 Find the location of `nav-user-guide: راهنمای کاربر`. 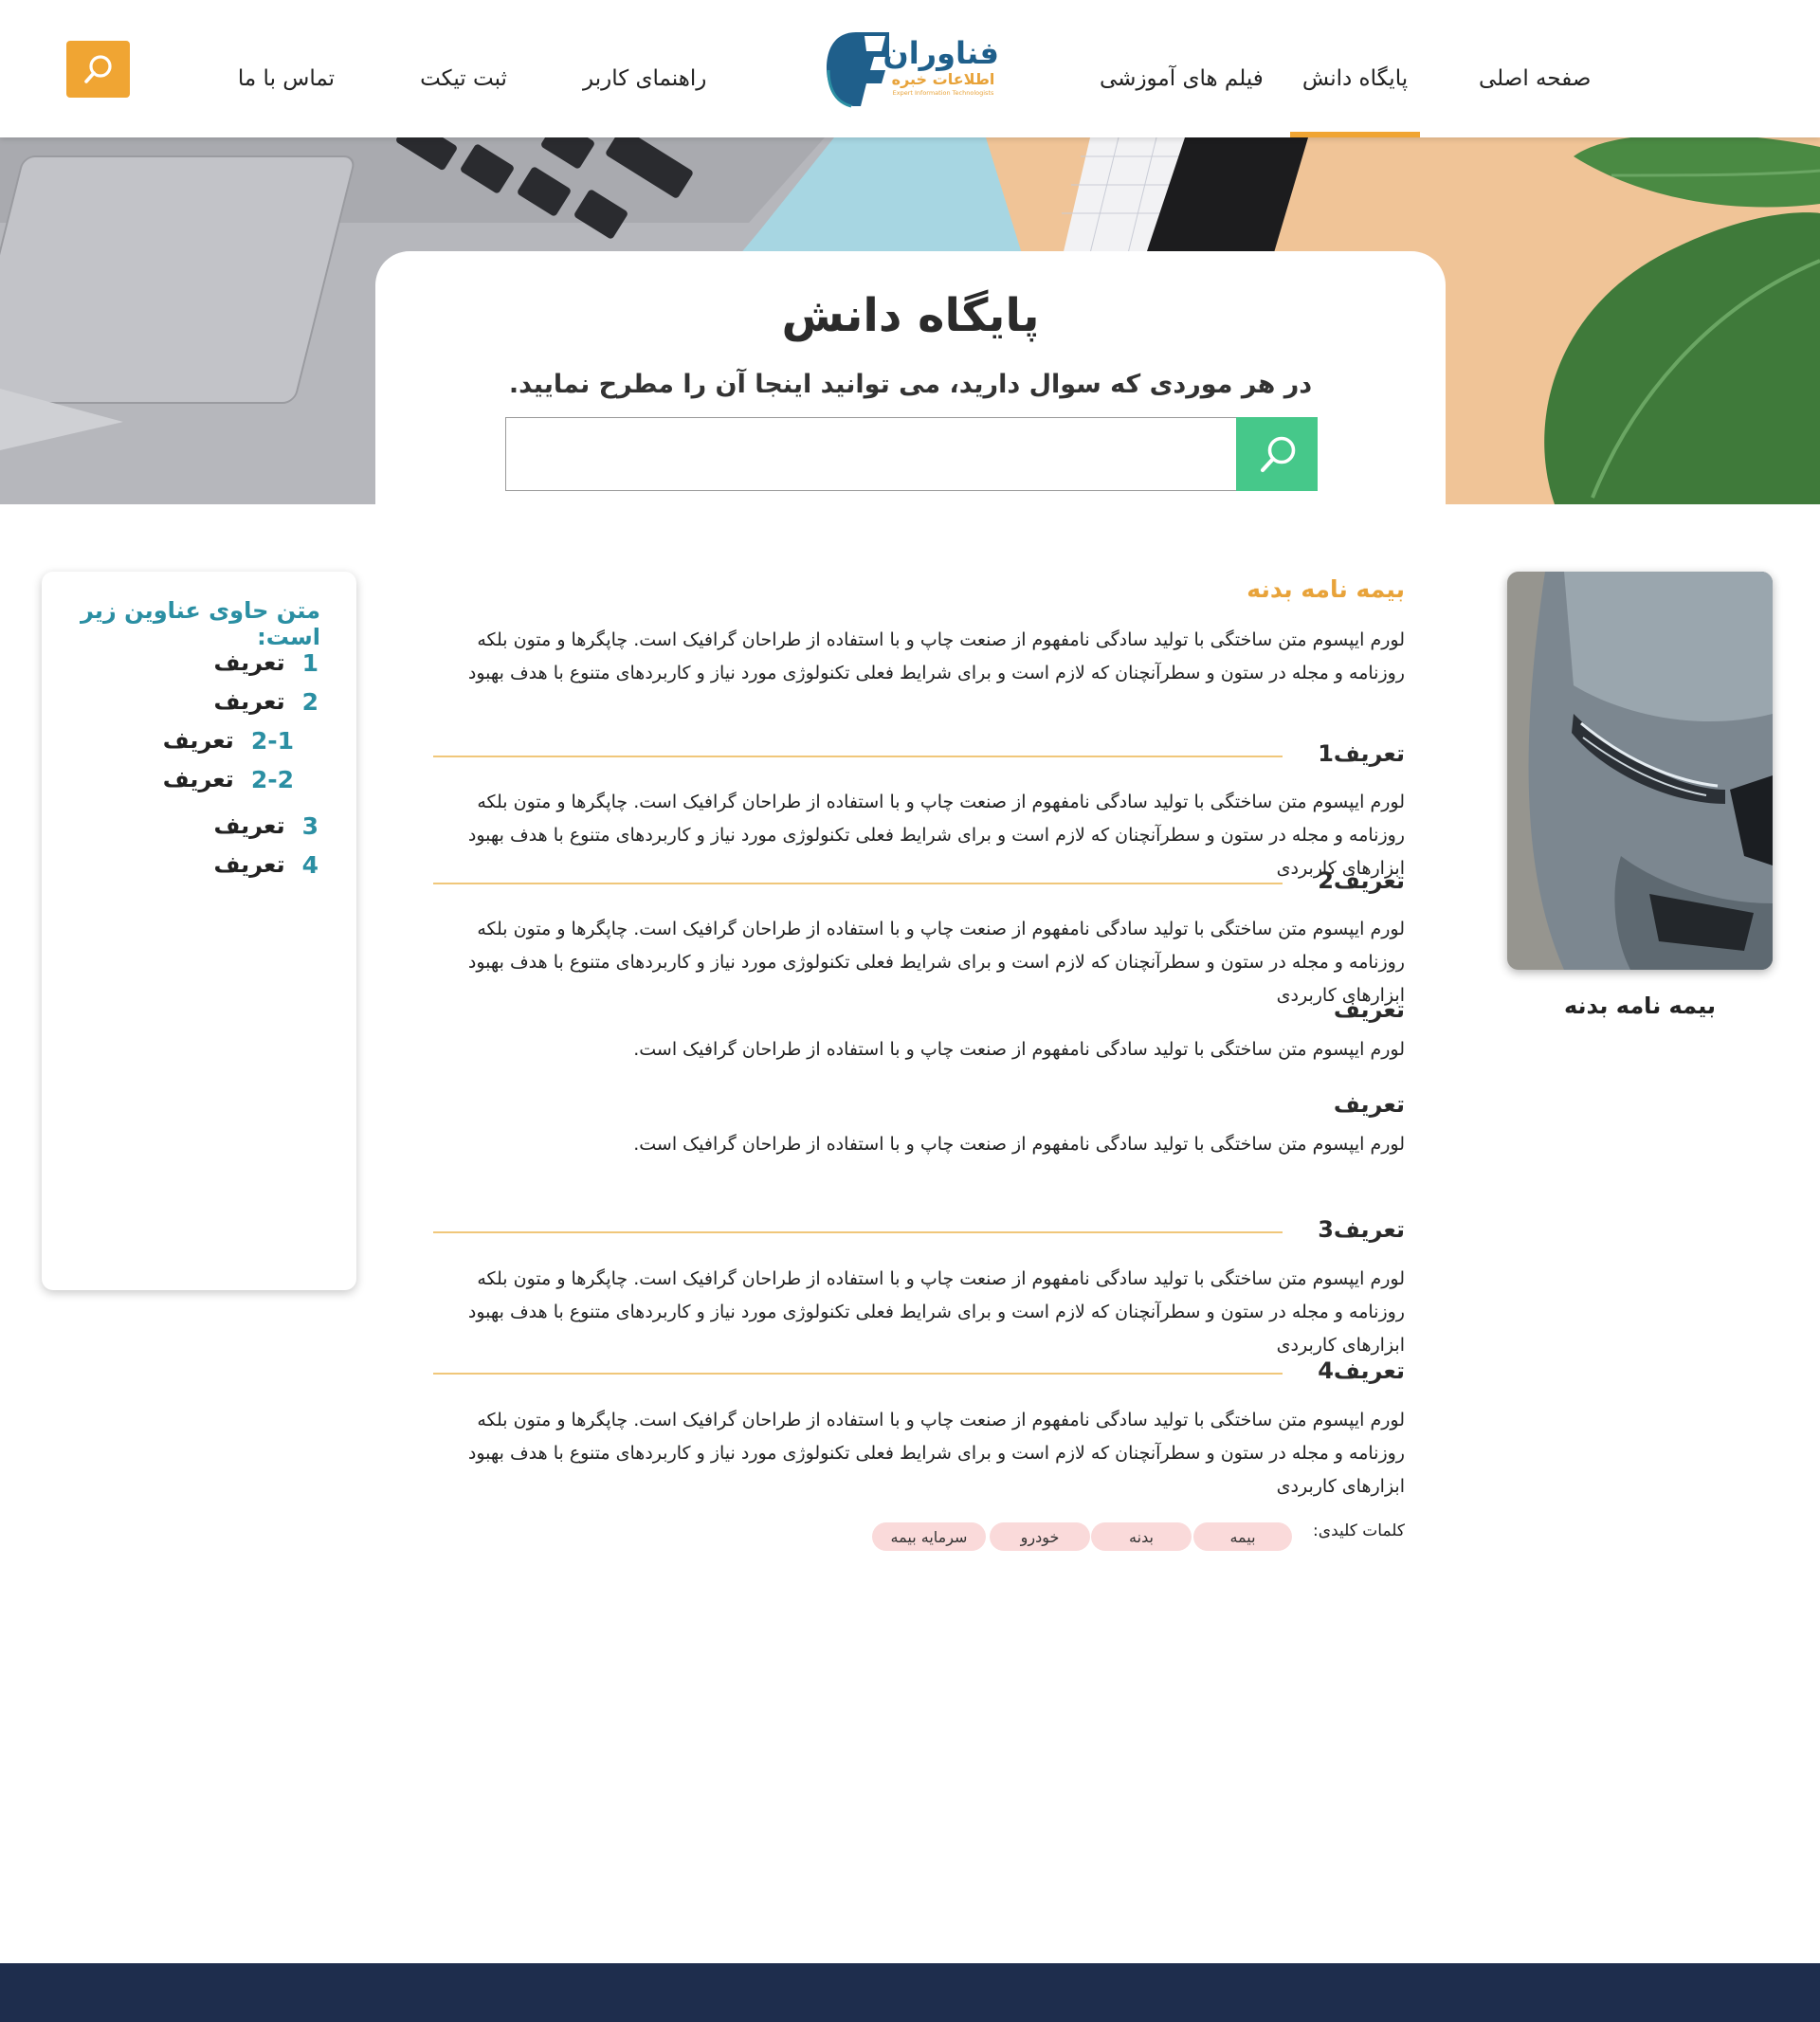

nav-user-guide: راهنمای کاربر is located at coordinates (644, 78).